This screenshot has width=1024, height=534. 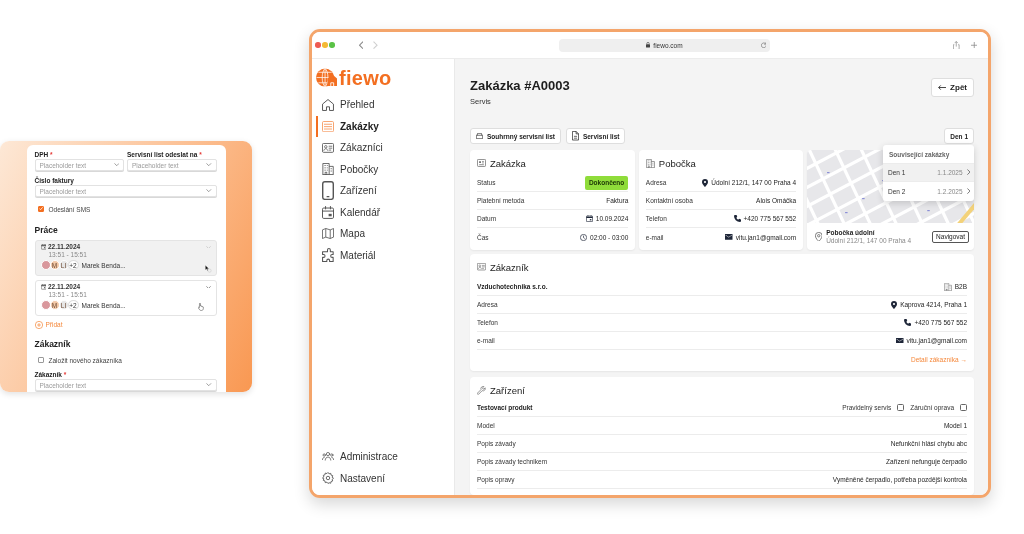 I want to click on home-icon, so click(x=328, y=104).